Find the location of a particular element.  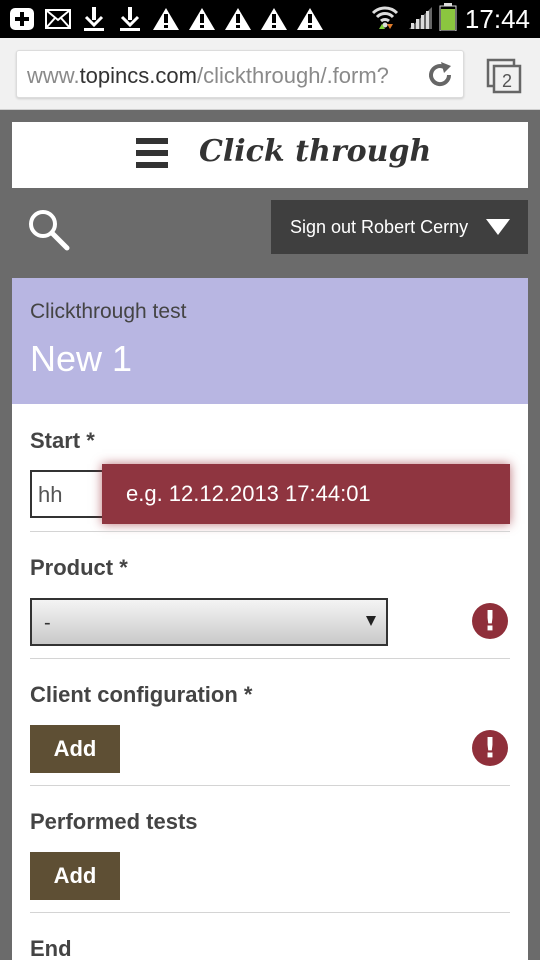

sign-out-dropdown: Sign out Robert Cerny is located at coordinates (399, 227).